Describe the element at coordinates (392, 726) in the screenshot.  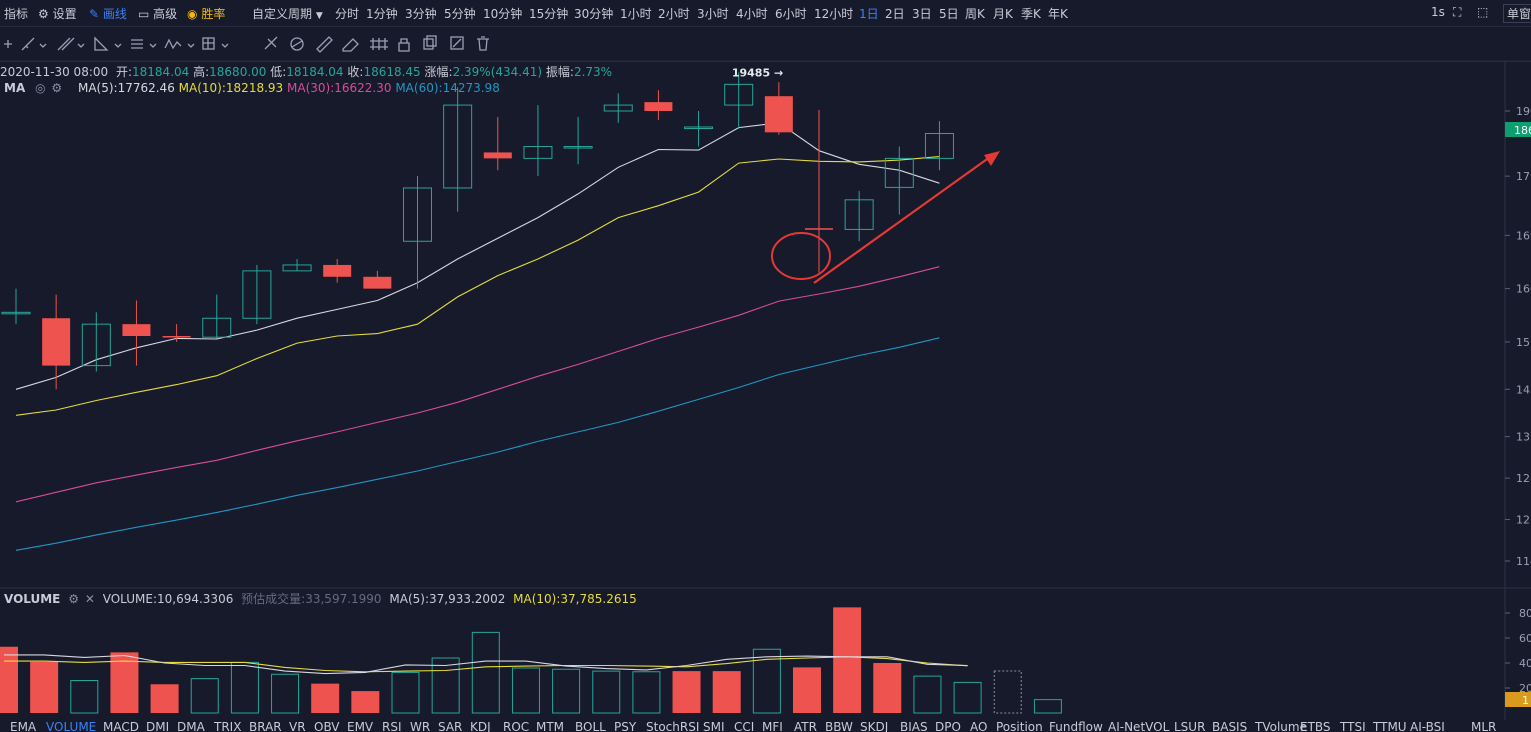
I see `indicator-tab-rsi: RSI` at that location.